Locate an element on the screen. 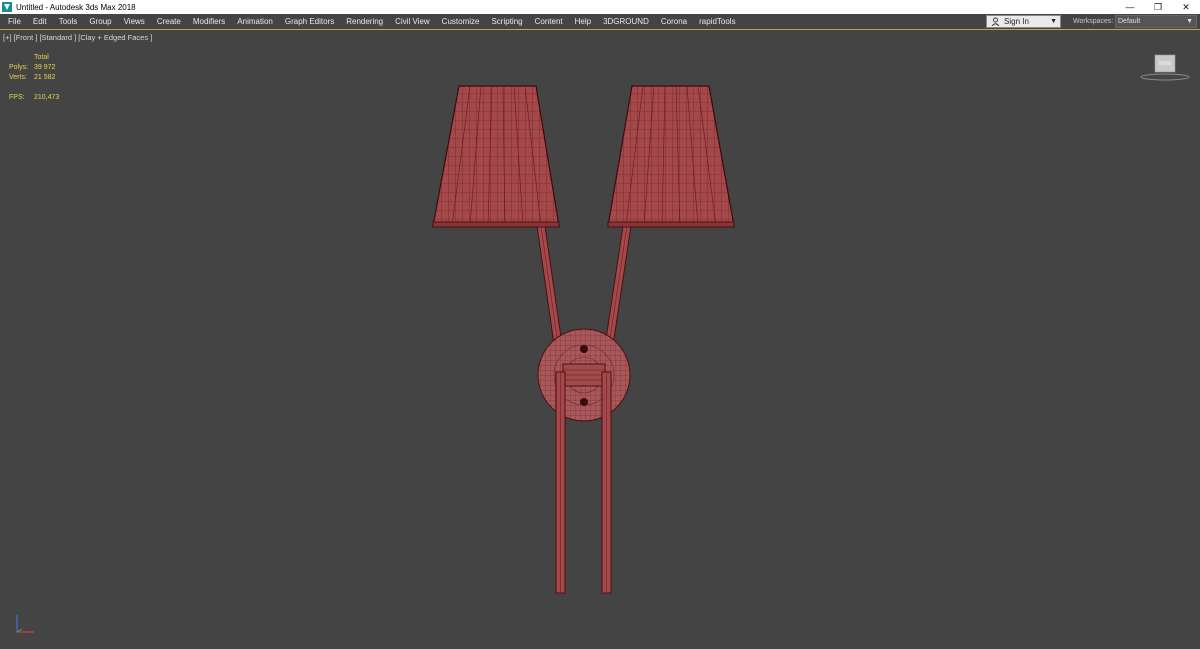 The height and width of the screenshot is (649, 1200). left-lamp-shade is located at coordinates (496, 156).